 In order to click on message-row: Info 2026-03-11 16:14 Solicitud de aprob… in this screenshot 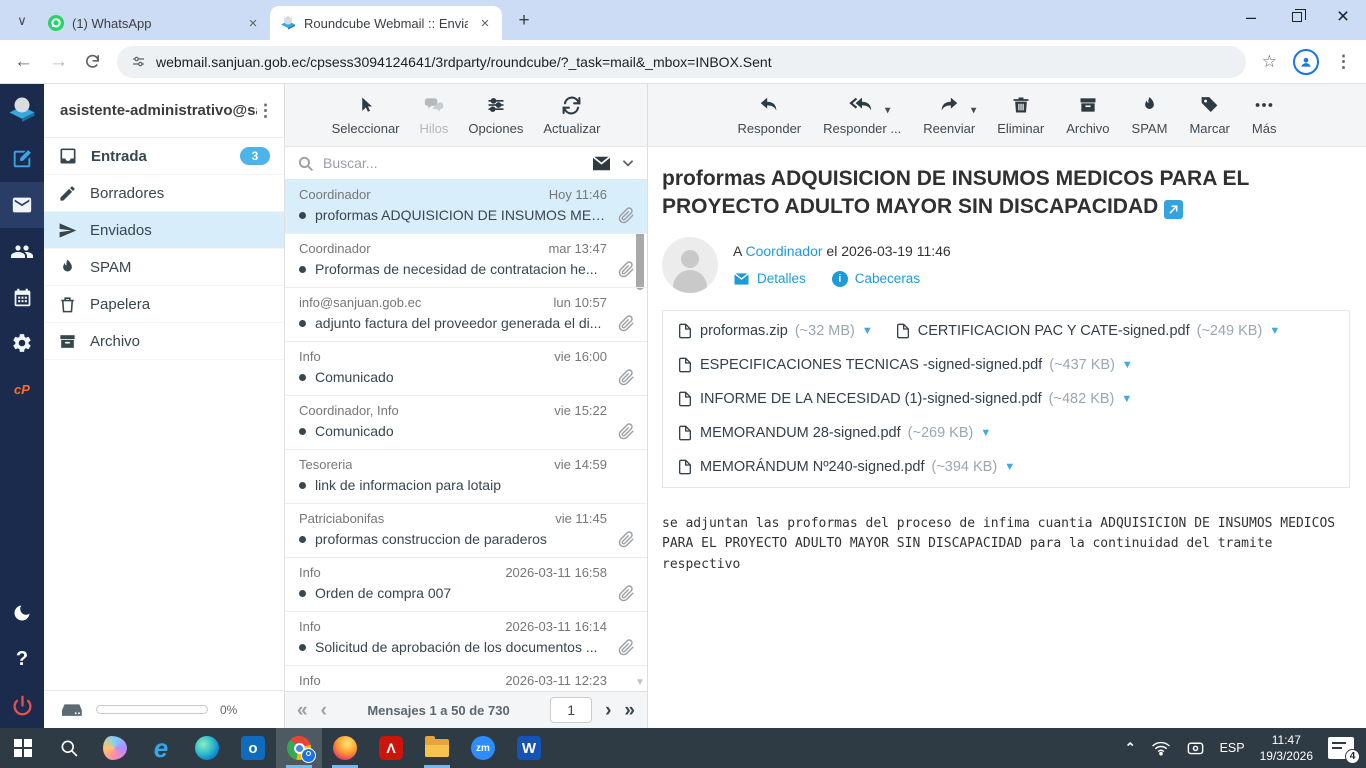, I will do `click(466, 639)`.